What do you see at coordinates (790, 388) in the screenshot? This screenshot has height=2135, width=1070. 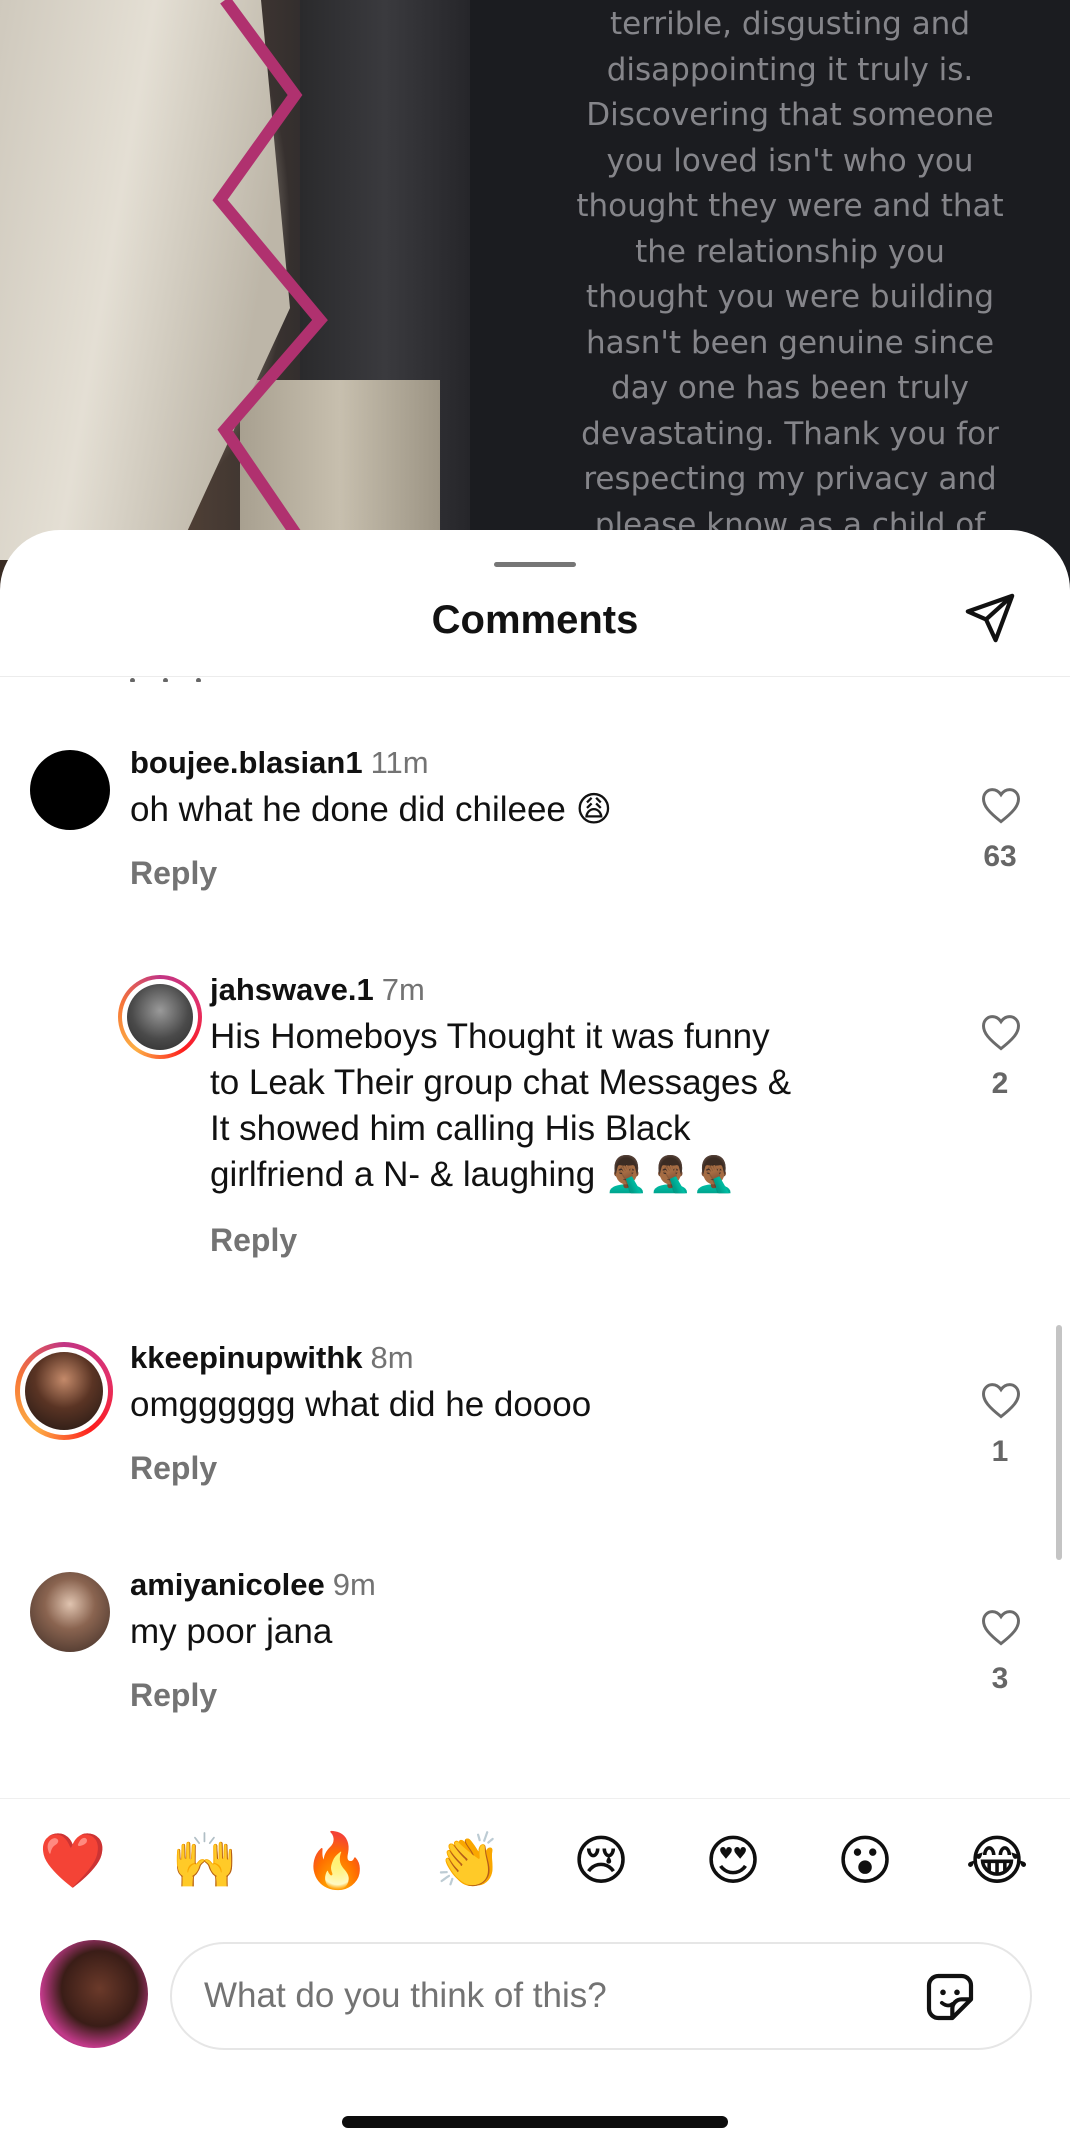 I see `caption-line: day one has been truly` at bounding box center [790, 388].